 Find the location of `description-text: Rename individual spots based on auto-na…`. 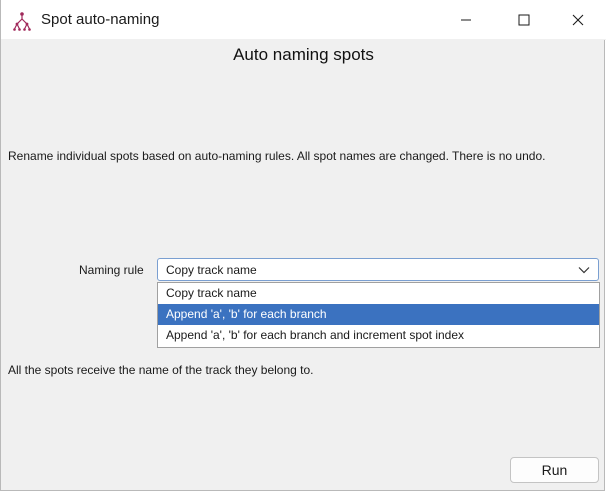

description-text: Rename individual spots based on auto-na… is located at coordinates (277, 156).